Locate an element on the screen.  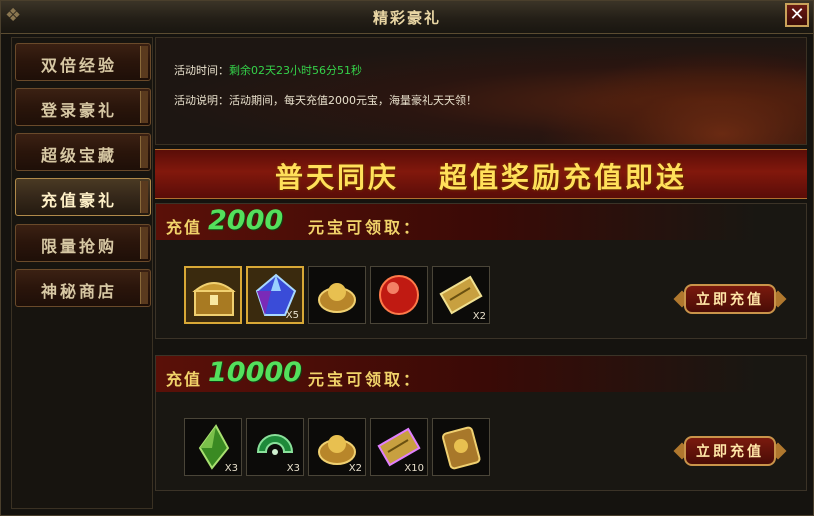
window-title: 精彩豪礼 is located at coordinates (406, 18).